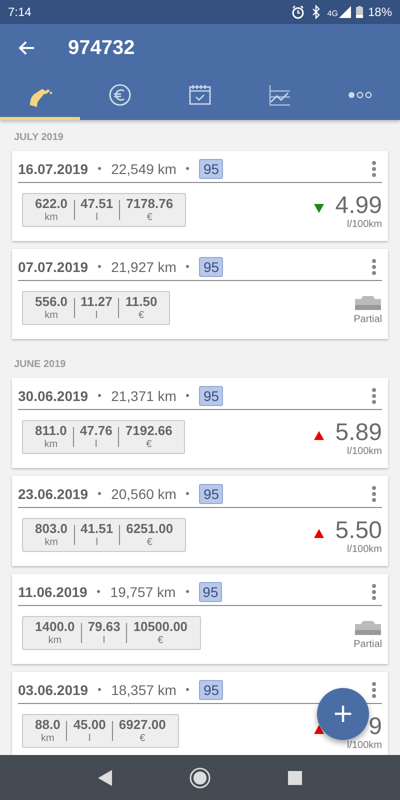  I want to click on stat-value: 88.0, so click(47, 725).